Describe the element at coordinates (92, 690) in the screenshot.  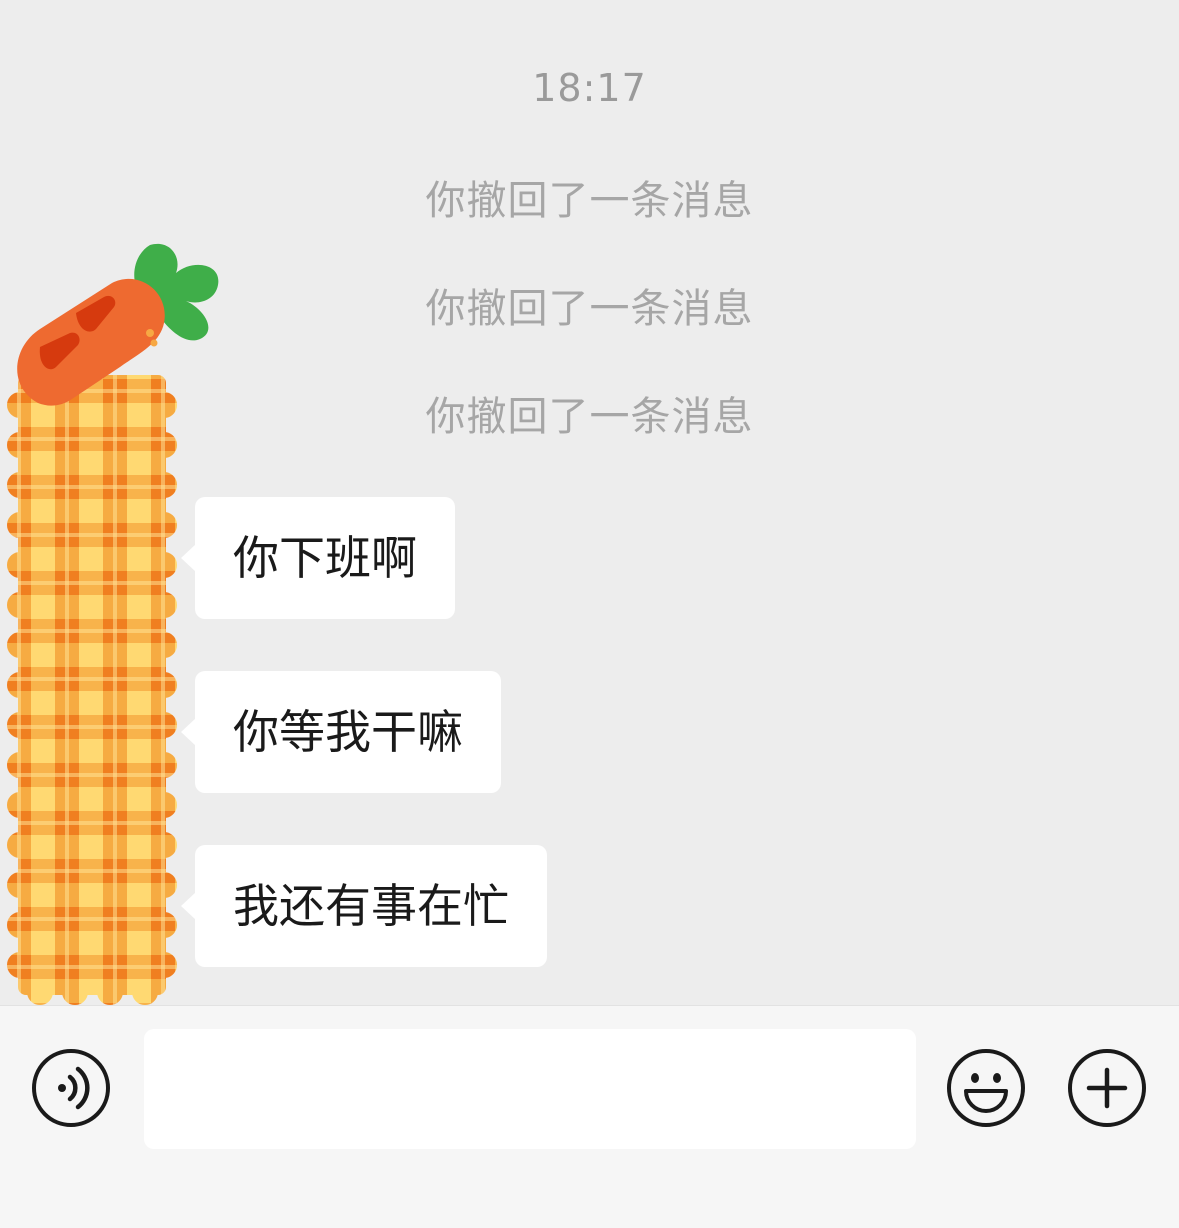
I see `plaid-pattern-strip` at that location.